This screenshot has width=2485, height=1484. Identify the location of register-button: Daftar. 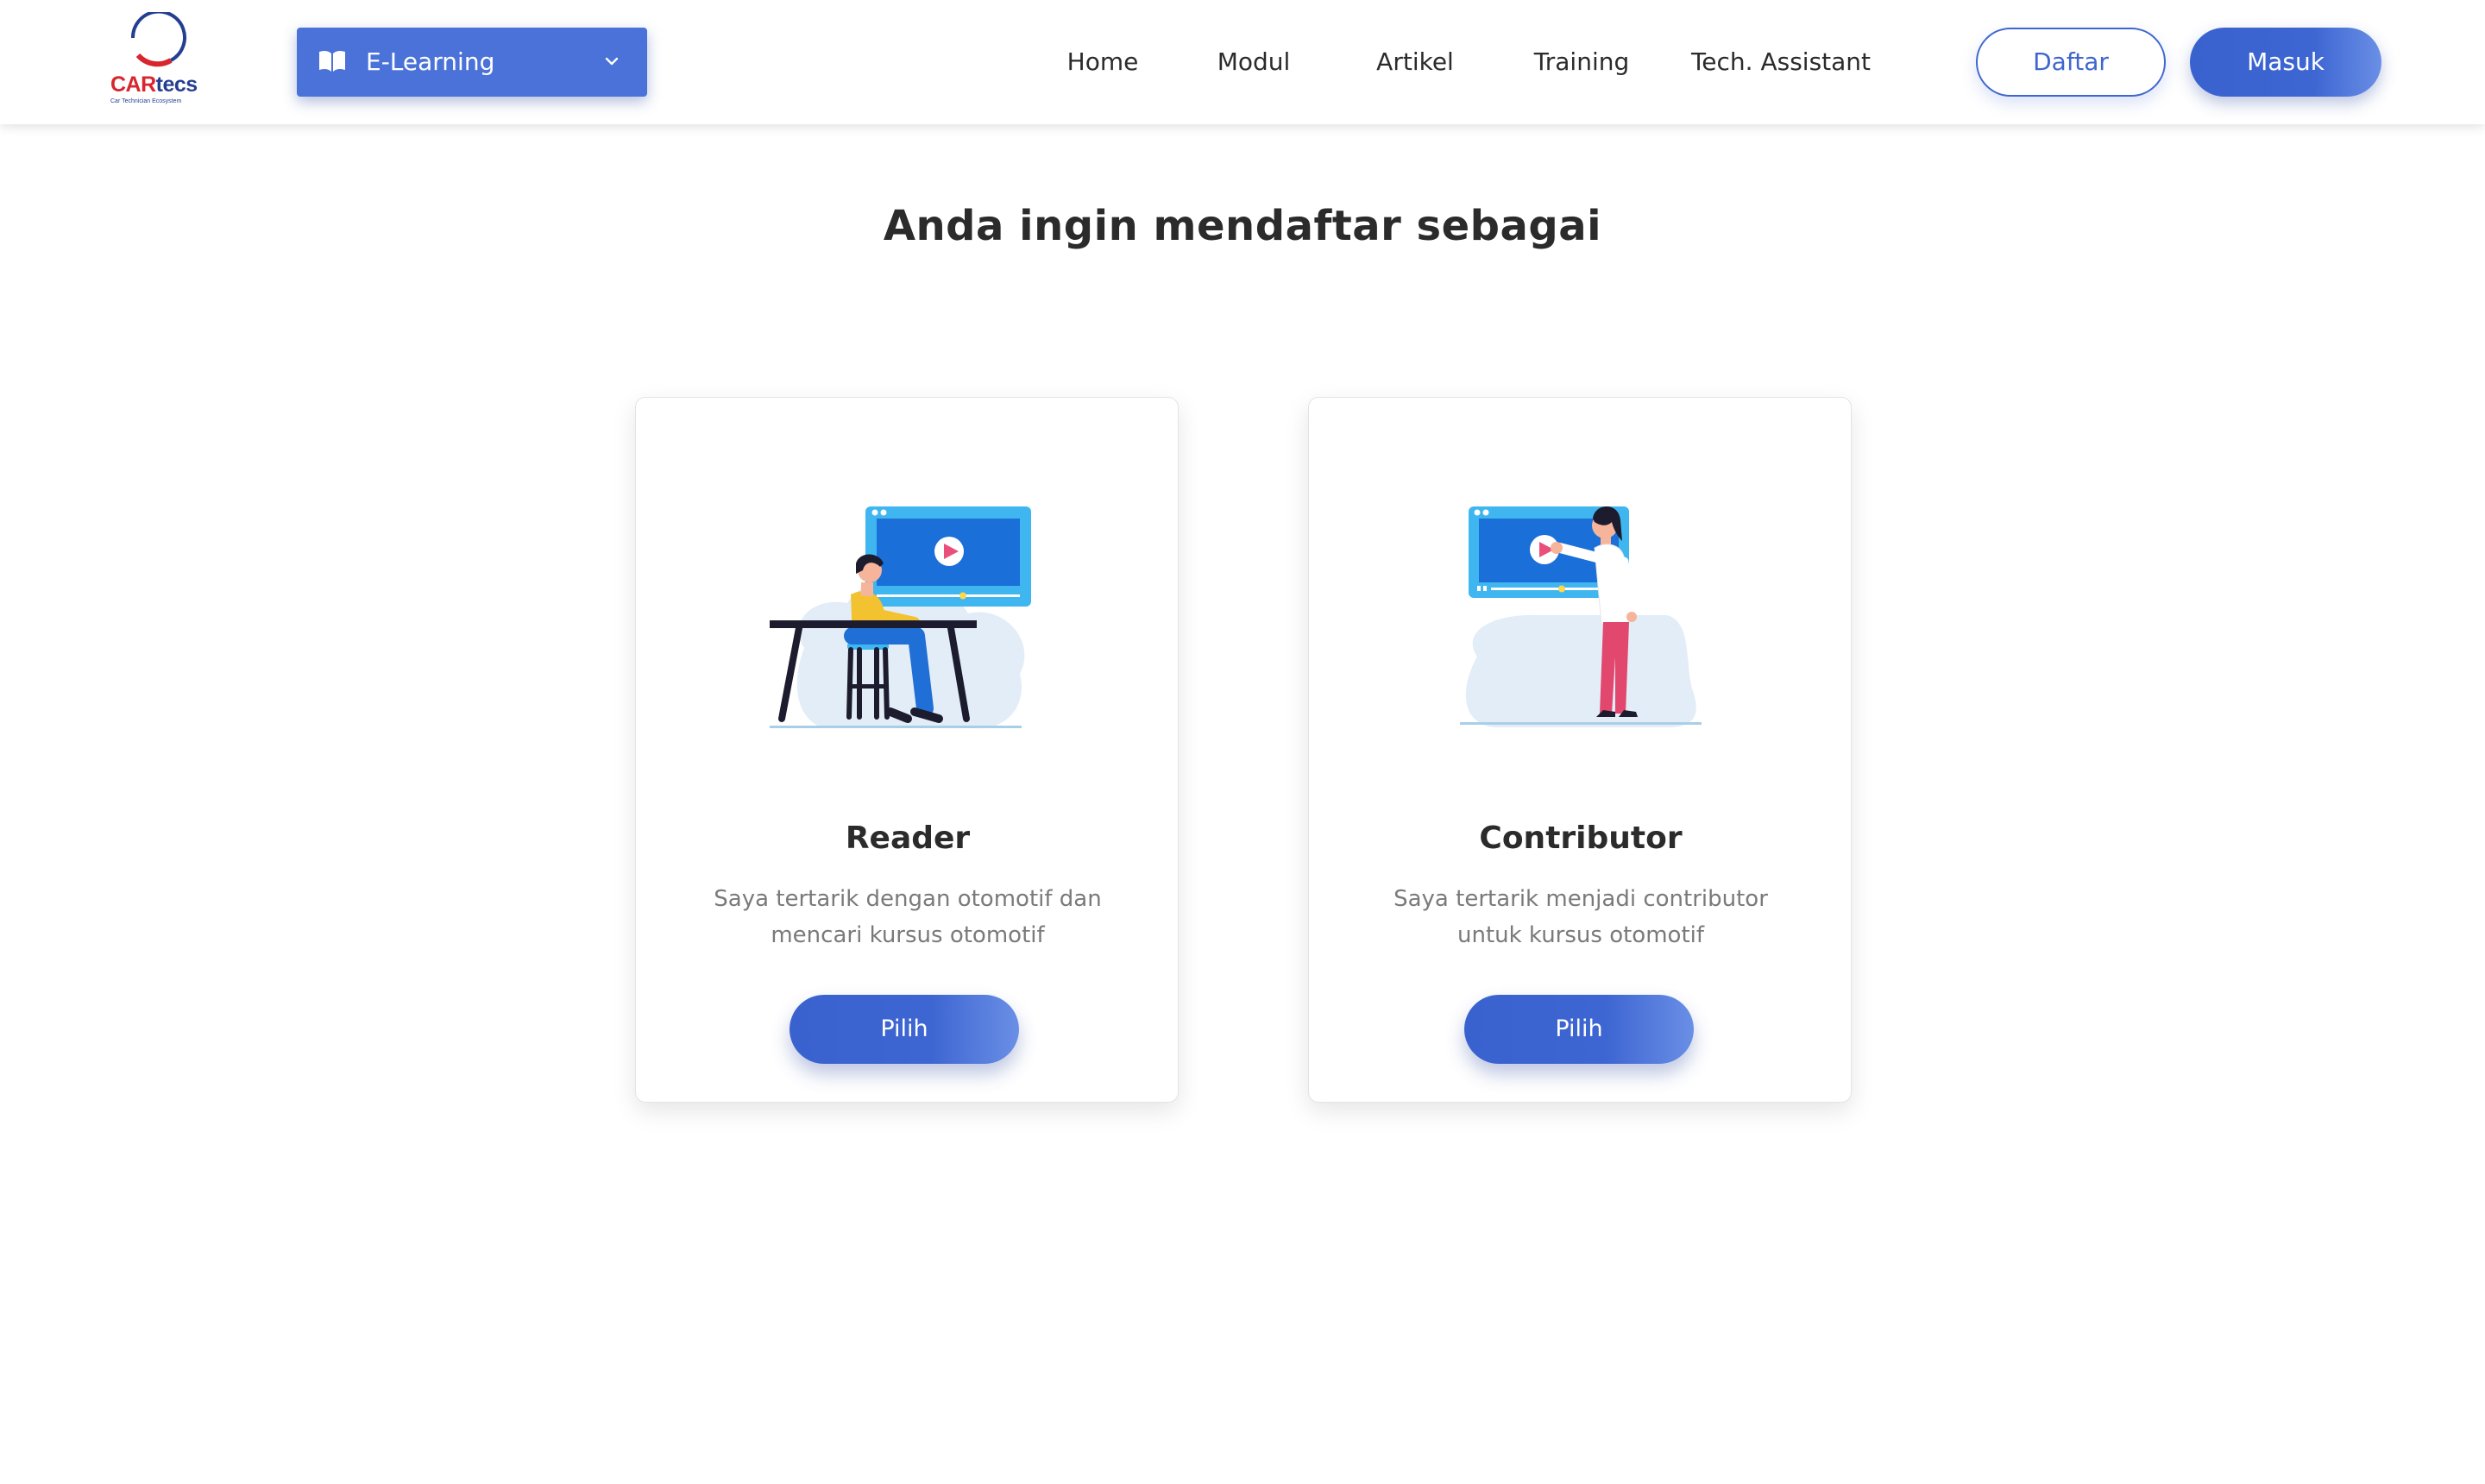
(2071, 62).